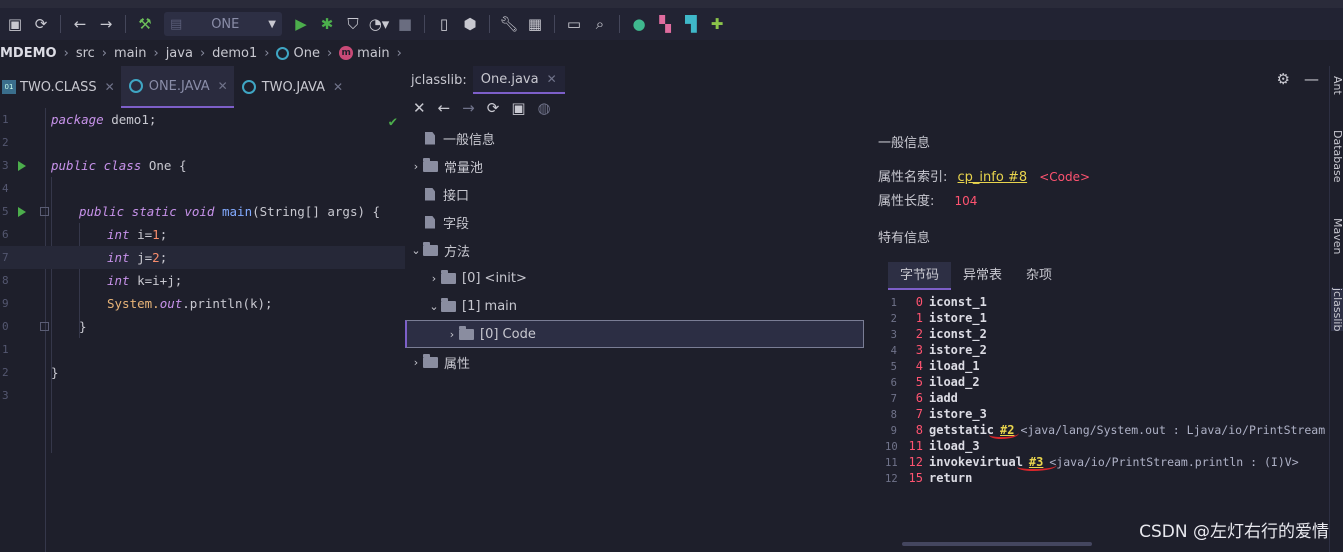 The width and height of the screenshot is (1343, 552). Describe the element at coordinates (5, 257) in the screenshot. I see `line-number: 7` at that location.